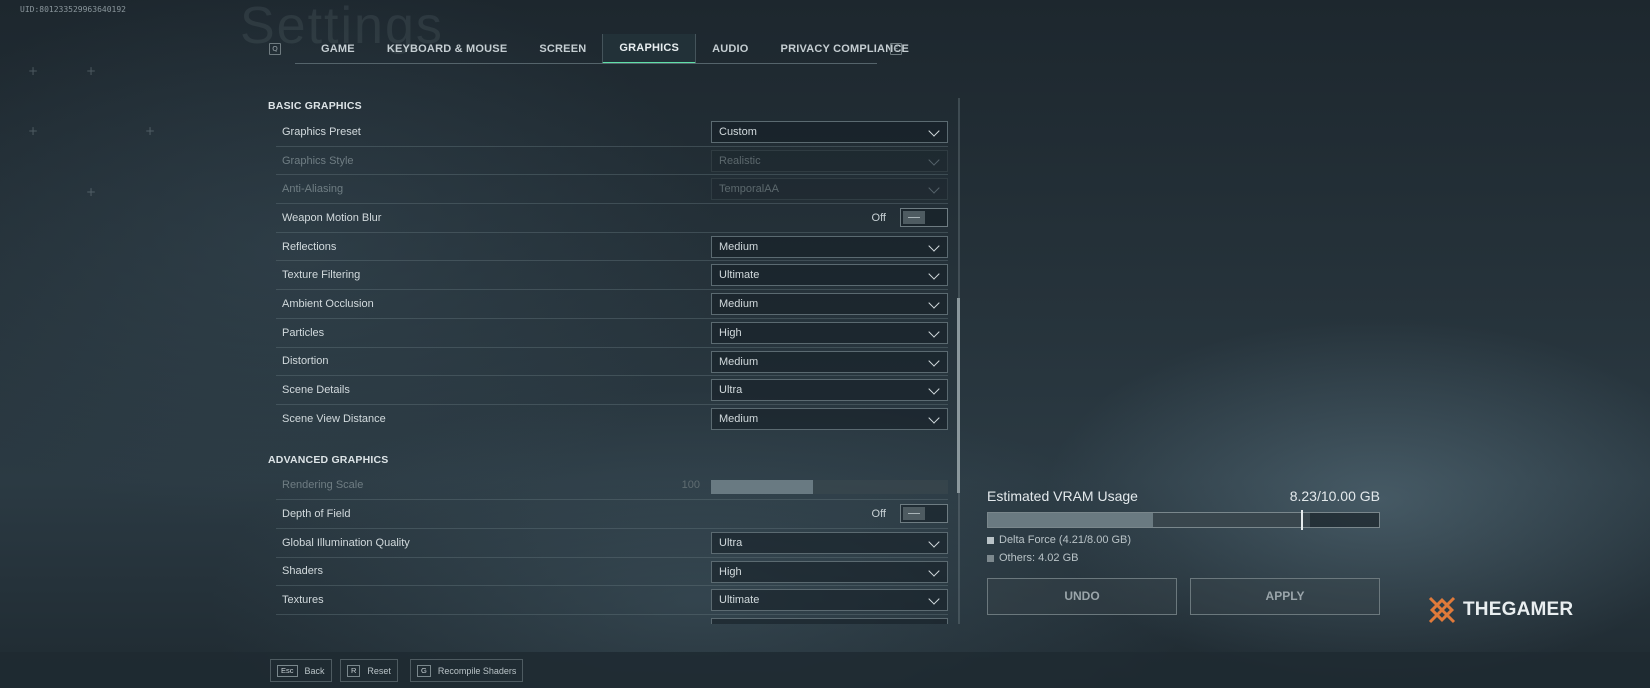 The image size is (1650, 688). Describe the element at coordinates (740, 160) in the screenshot. I see `dropdown-value: Realistic` at that location.